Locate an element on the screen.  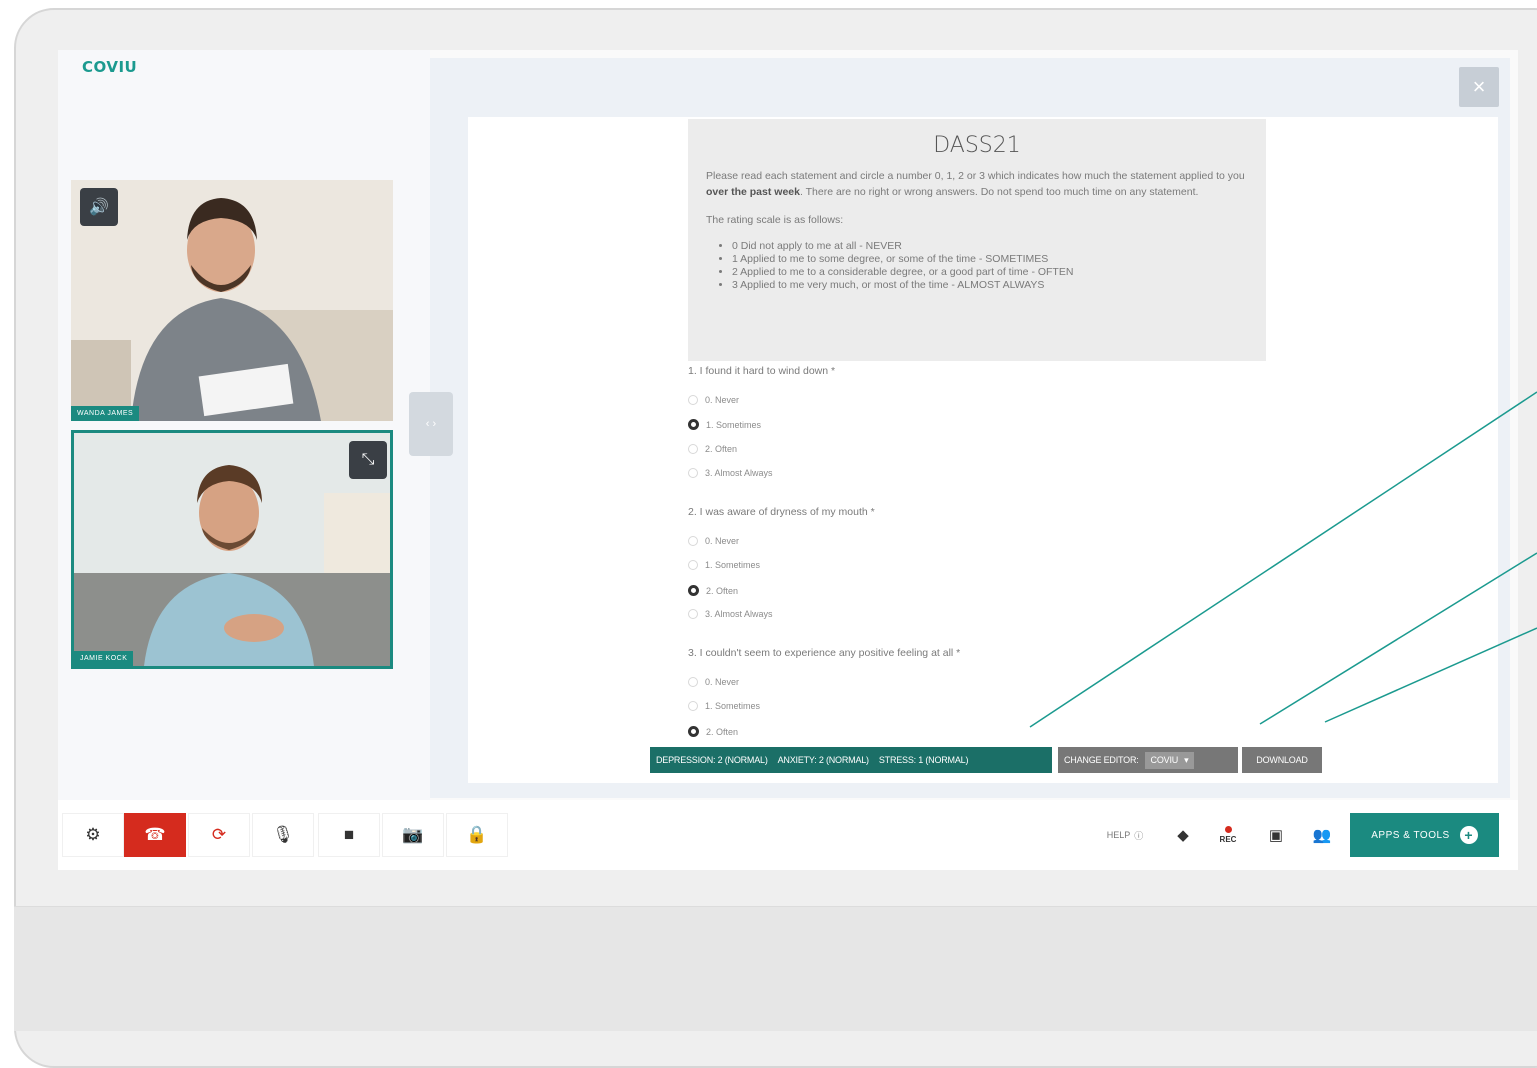
callout-line-editor is located at coordinates (1398, 638).